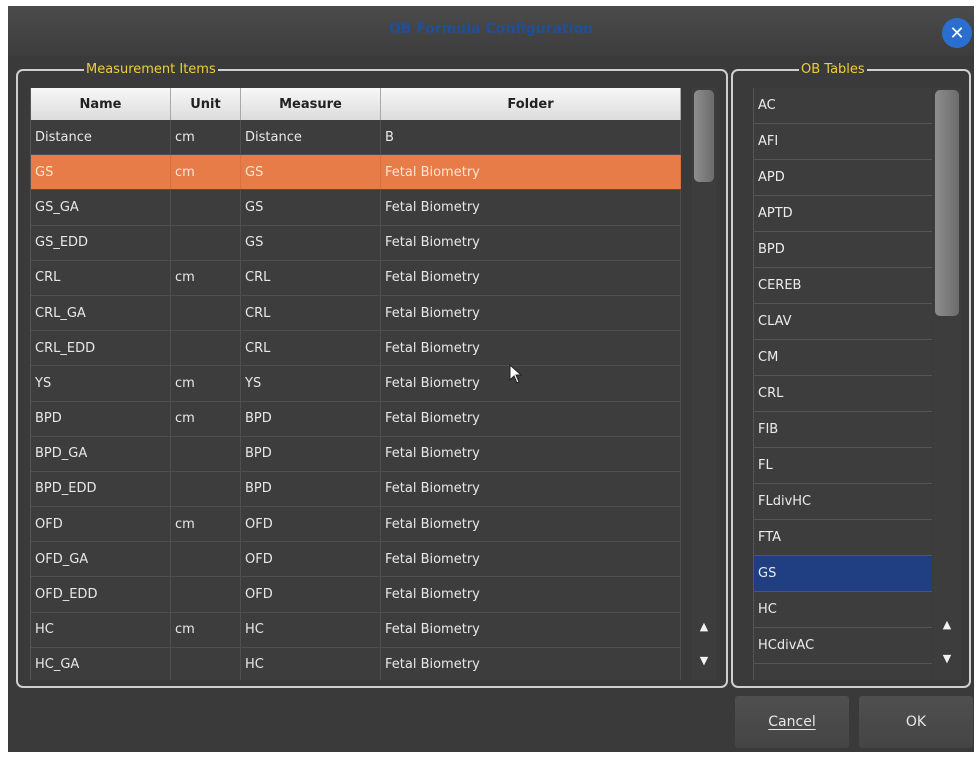 The image size is (979, 758). I want to click on measurement-table-scrollbar: ▲ ▼, so click(704, 384).